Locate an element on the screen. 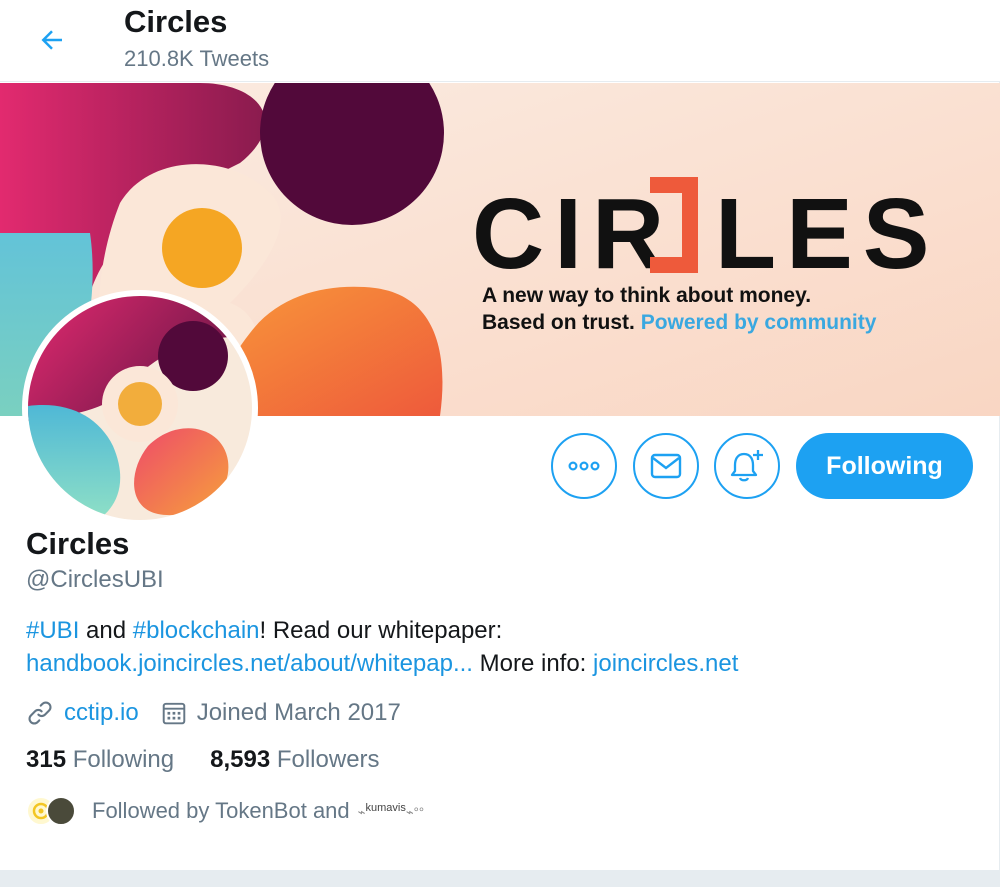 Image resolution: width=1000 pixels, height=887 pixels. banner-wordmark: CIR is located at coordinates (573, 234).